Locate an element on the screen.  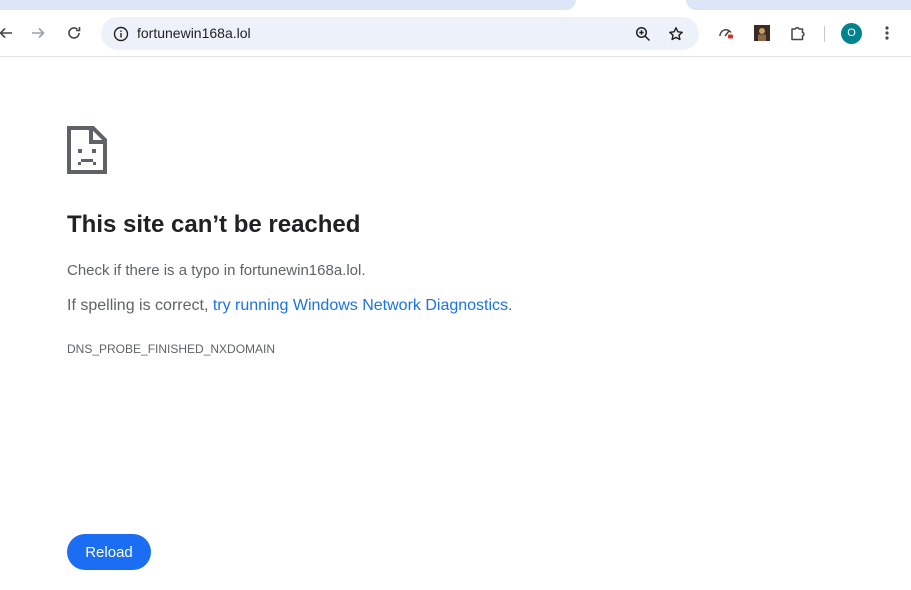
extension-thumbnail-icon is located at coordinates (762, 33).